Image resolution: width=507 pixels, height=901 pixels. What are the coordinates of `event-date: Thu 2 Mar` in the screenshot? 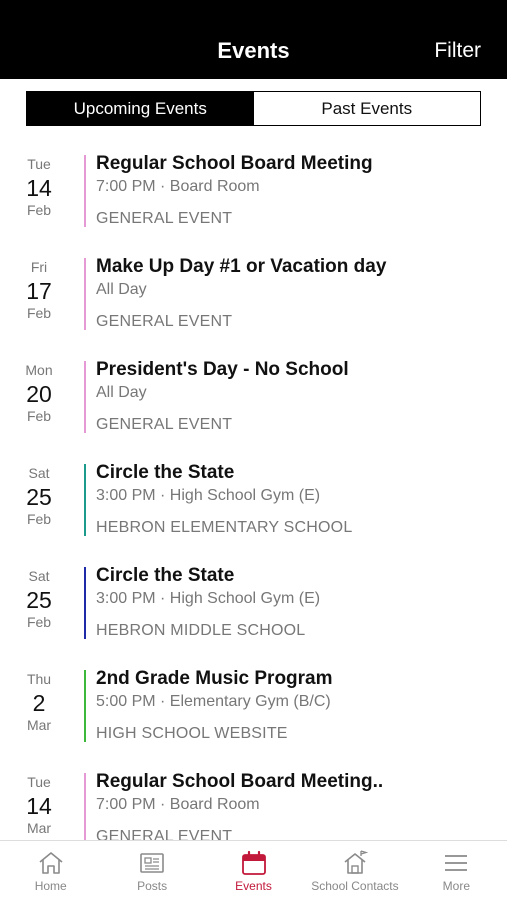 It's located at (39, 702).